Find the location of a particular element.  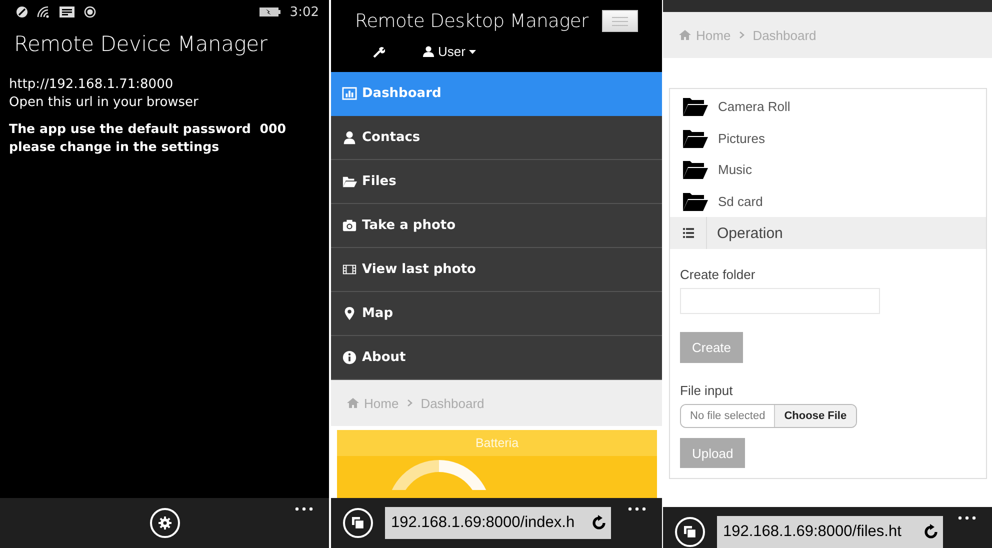

nav-item: Take a photo is located at coordinates (496, 226).